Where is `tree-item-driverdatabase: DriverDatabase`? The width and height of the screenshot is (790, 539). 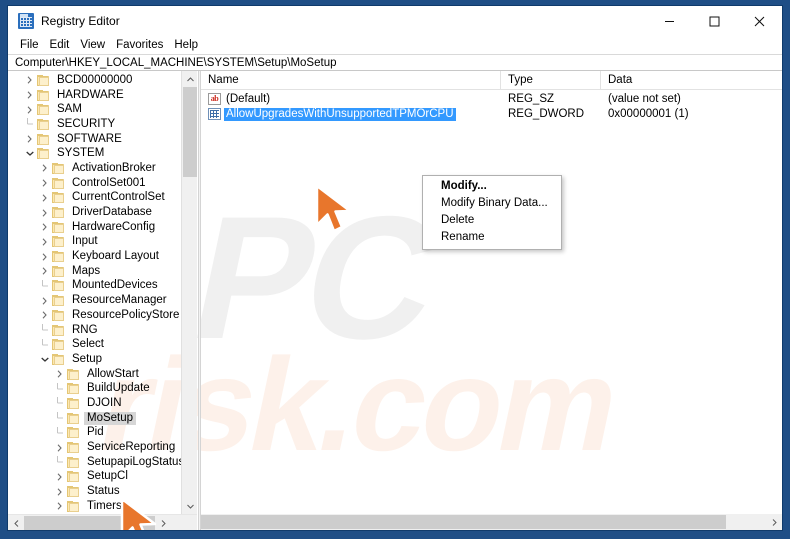
tree-item-driverdatabase: DriverDatabase is located at coordinates (94, 212).